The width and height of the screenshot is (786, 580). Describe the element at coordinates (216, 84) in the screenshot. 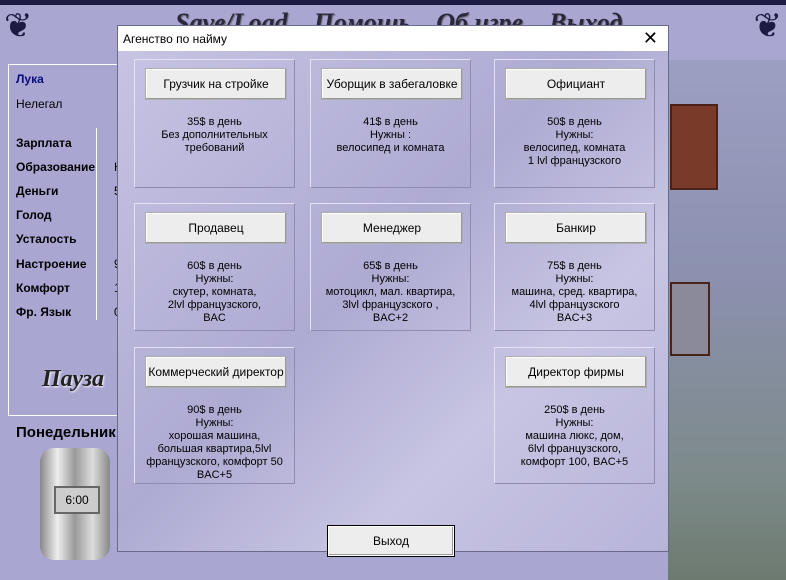

I see `job-button: Грузчик на стройке` at that location.